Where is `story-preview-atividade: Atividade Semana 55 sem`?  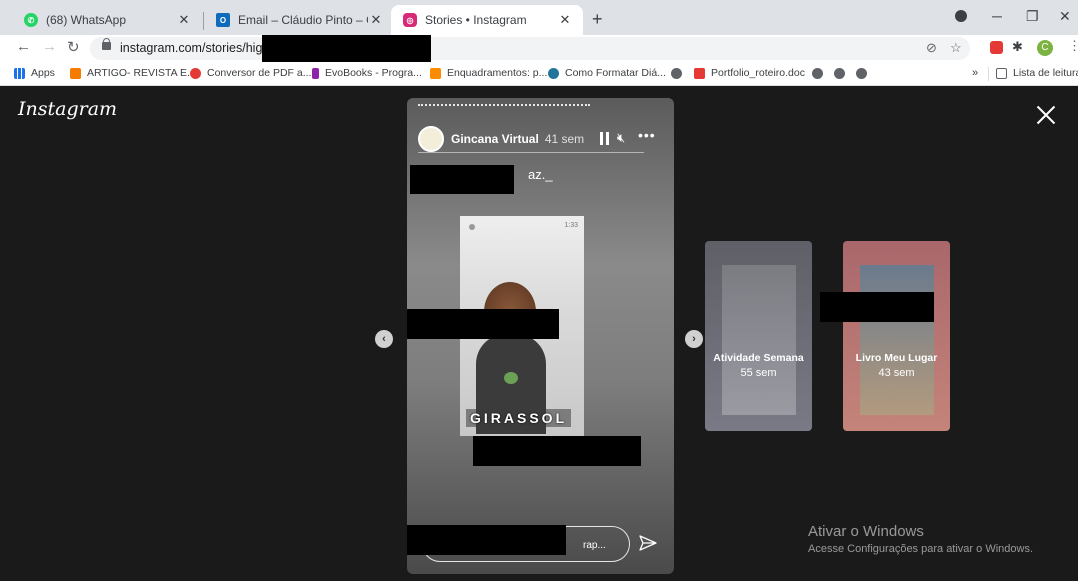 story-preview-atividade: Atividade Semana 55 sem is located at coordinates (758, 336).